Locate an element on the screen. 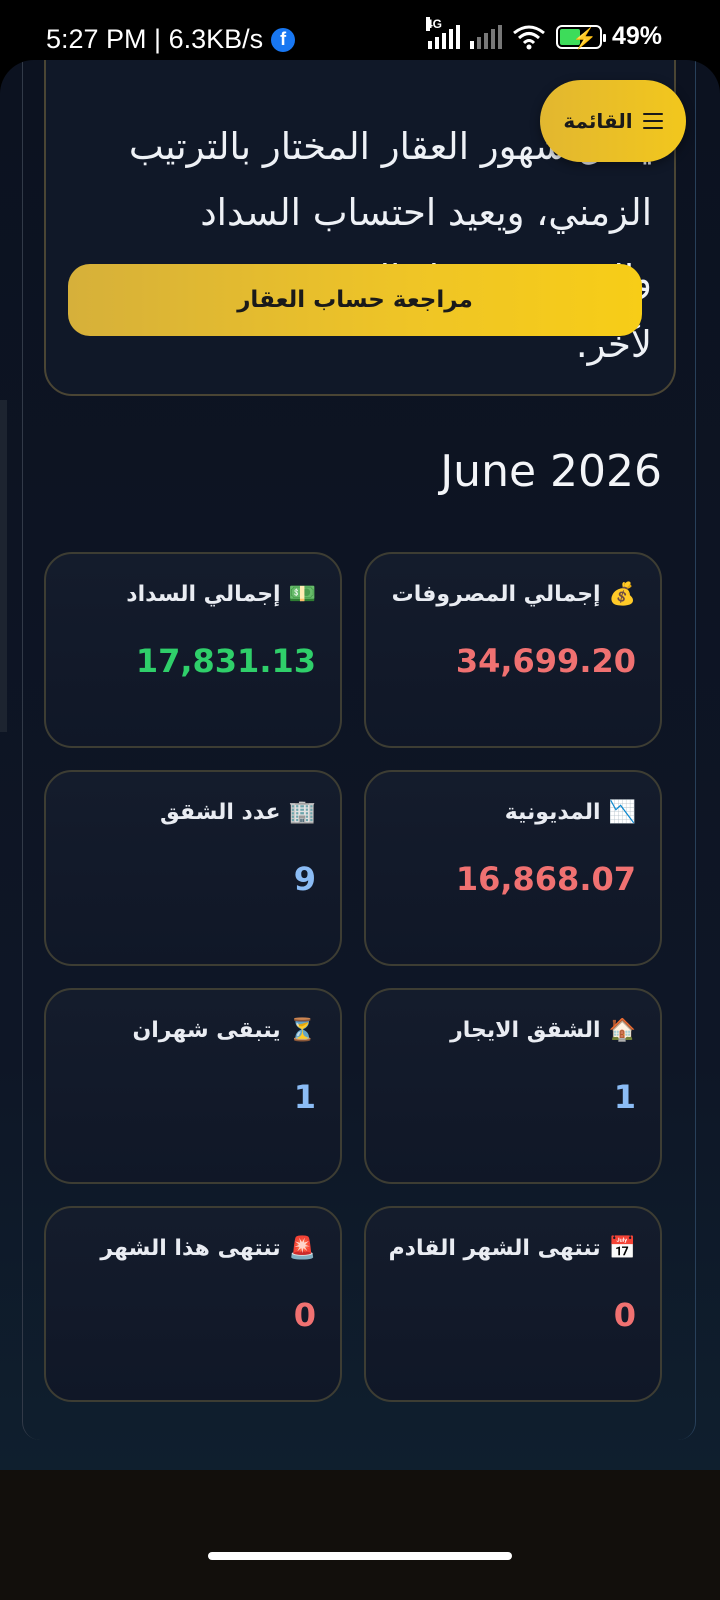 Image resolution: width=720 pixels, height=1600 pixels. hourglass-icon: ⏳ is located at coordinates (302, 1030).